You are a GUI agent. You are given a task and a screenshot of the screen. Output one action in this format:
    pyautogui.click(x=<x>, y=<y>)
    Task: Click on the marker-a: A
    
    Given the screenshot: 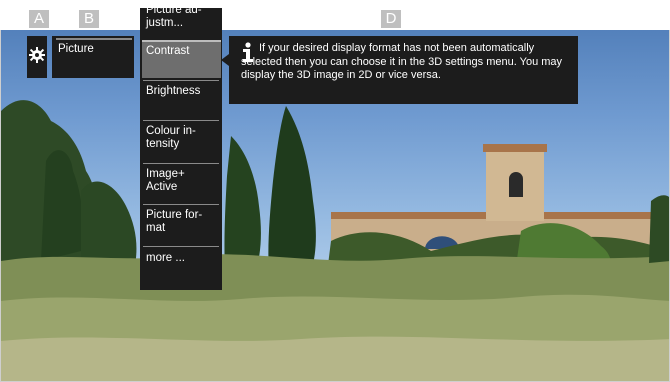 What is the action you would take?
    pyautogui.click(x=39, y=19)
    